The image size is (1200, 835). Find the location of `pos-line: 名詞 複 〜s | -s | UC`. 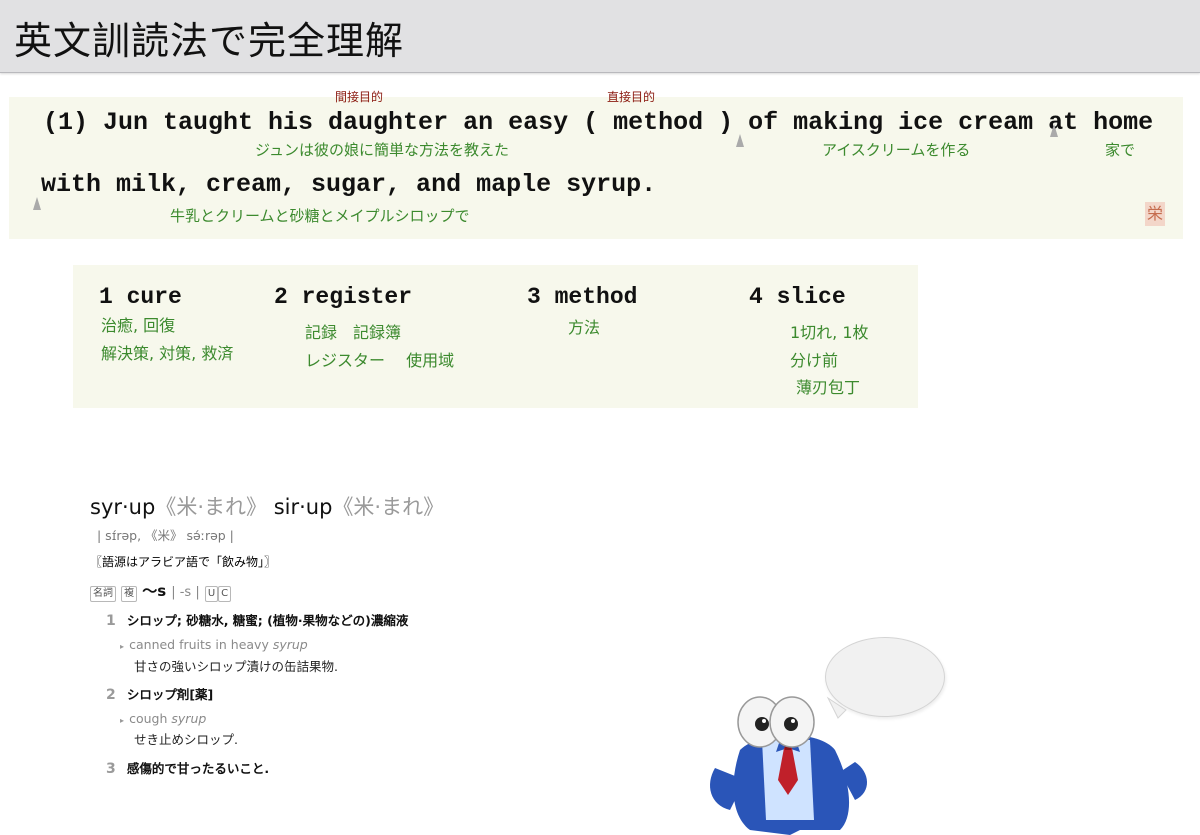

pos-line: 名詞 複 〜s | -s | UC is located at coordinates (161, 591).